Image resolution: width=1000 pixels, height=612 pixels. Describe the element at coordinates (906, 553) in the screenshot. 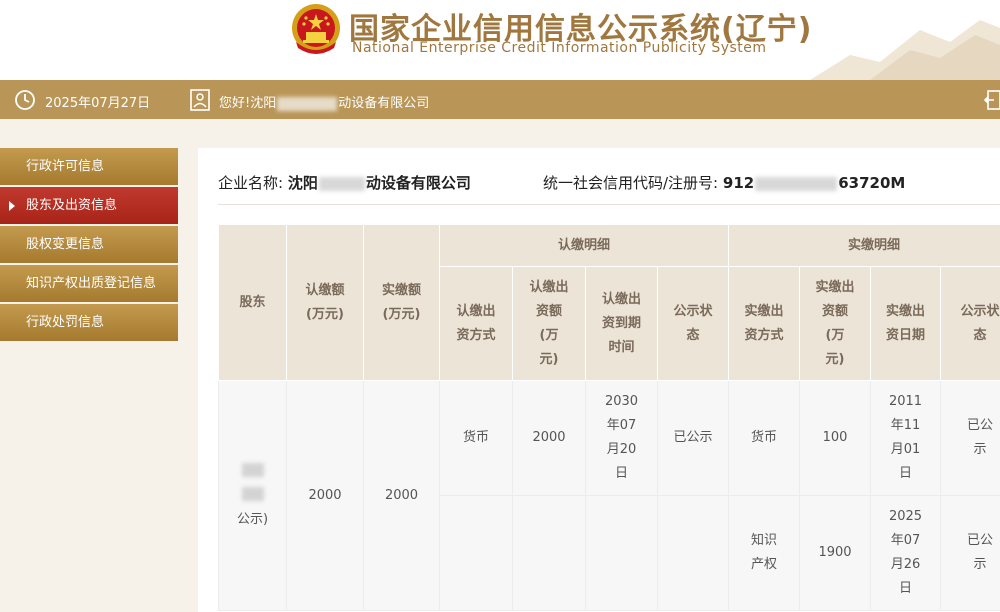

I see `paid-date-cell: 2025 年07 月26 日` at that location.